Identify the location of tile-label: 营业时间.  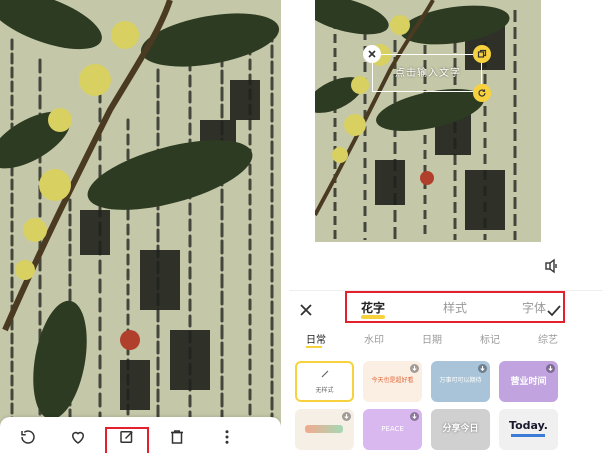
(528, 382).